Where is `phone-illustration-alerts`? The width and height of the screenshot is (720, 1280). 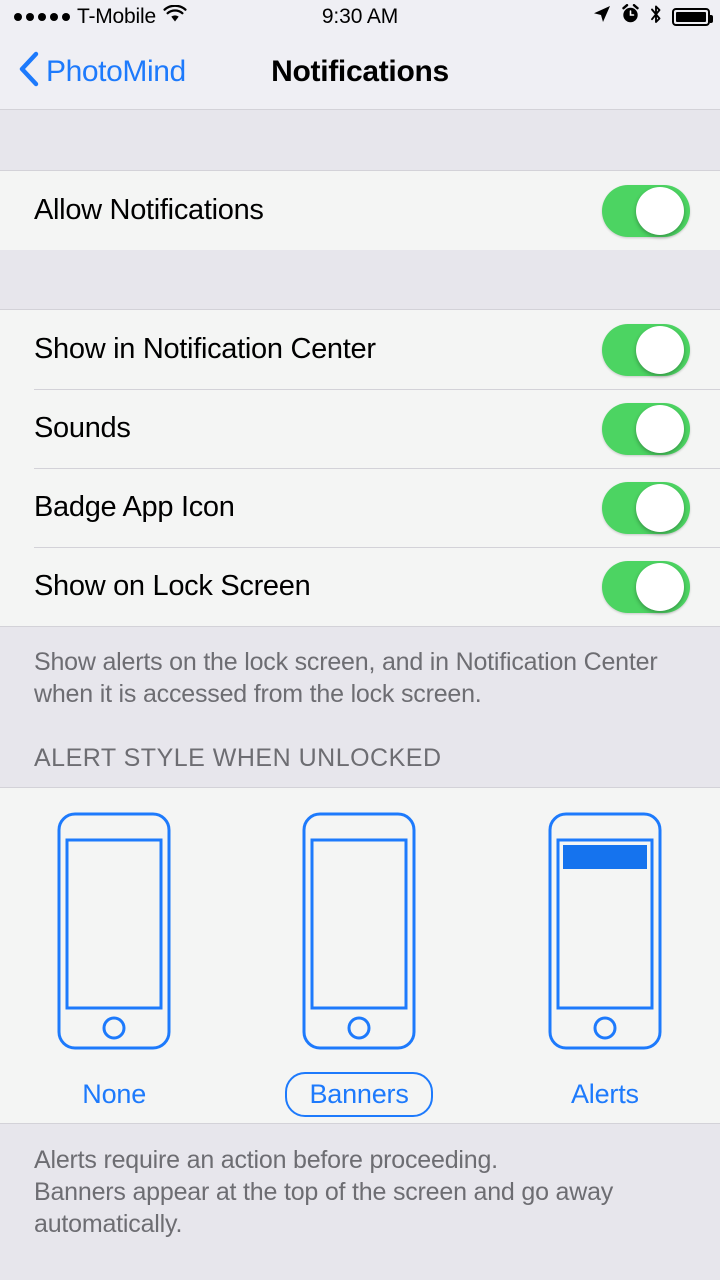 phone-illustration-alerts is located at coordinates (605, 931).